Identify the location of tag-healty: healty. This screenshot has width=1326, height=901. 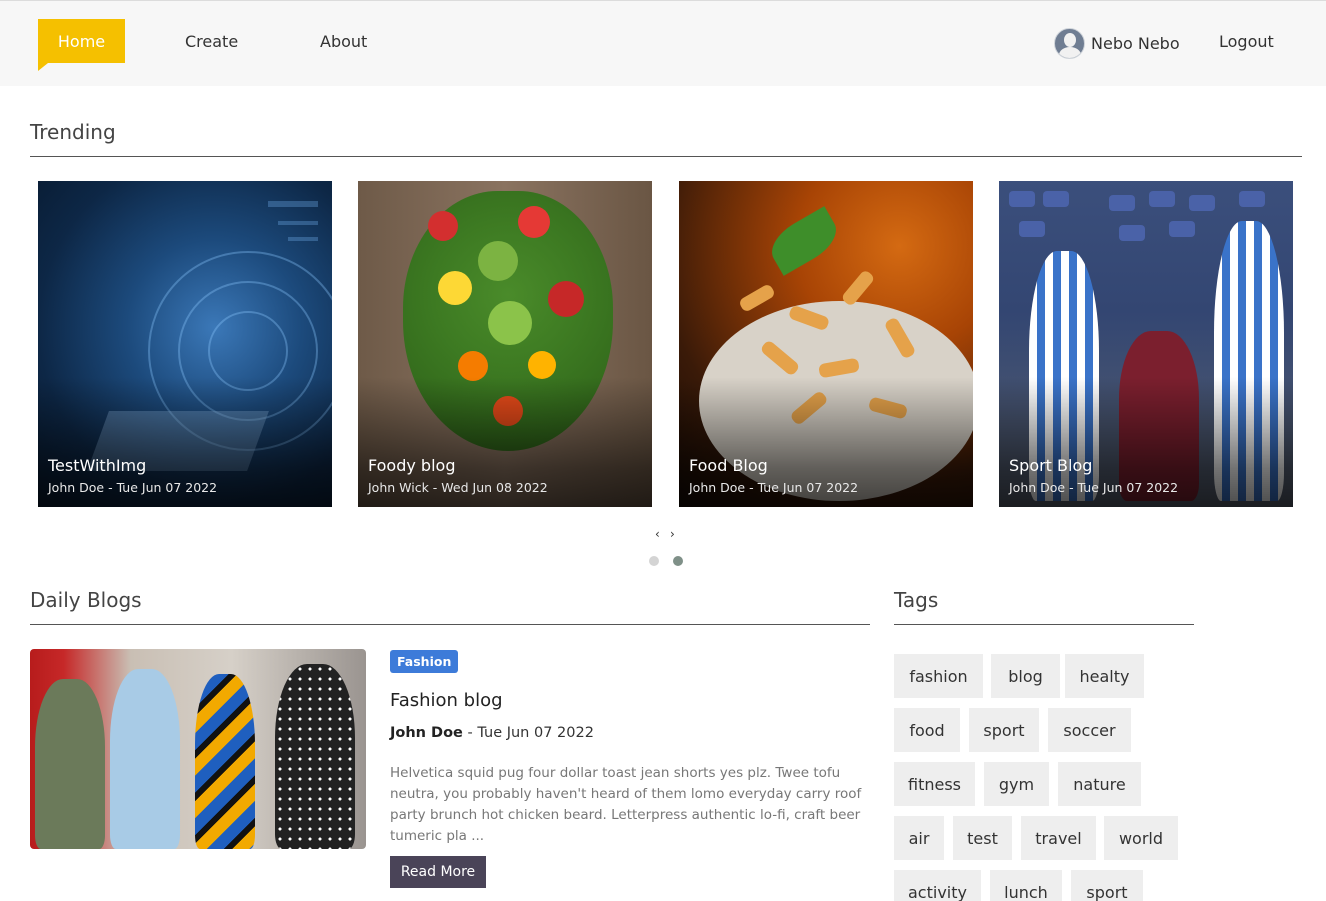
(1104, 676).